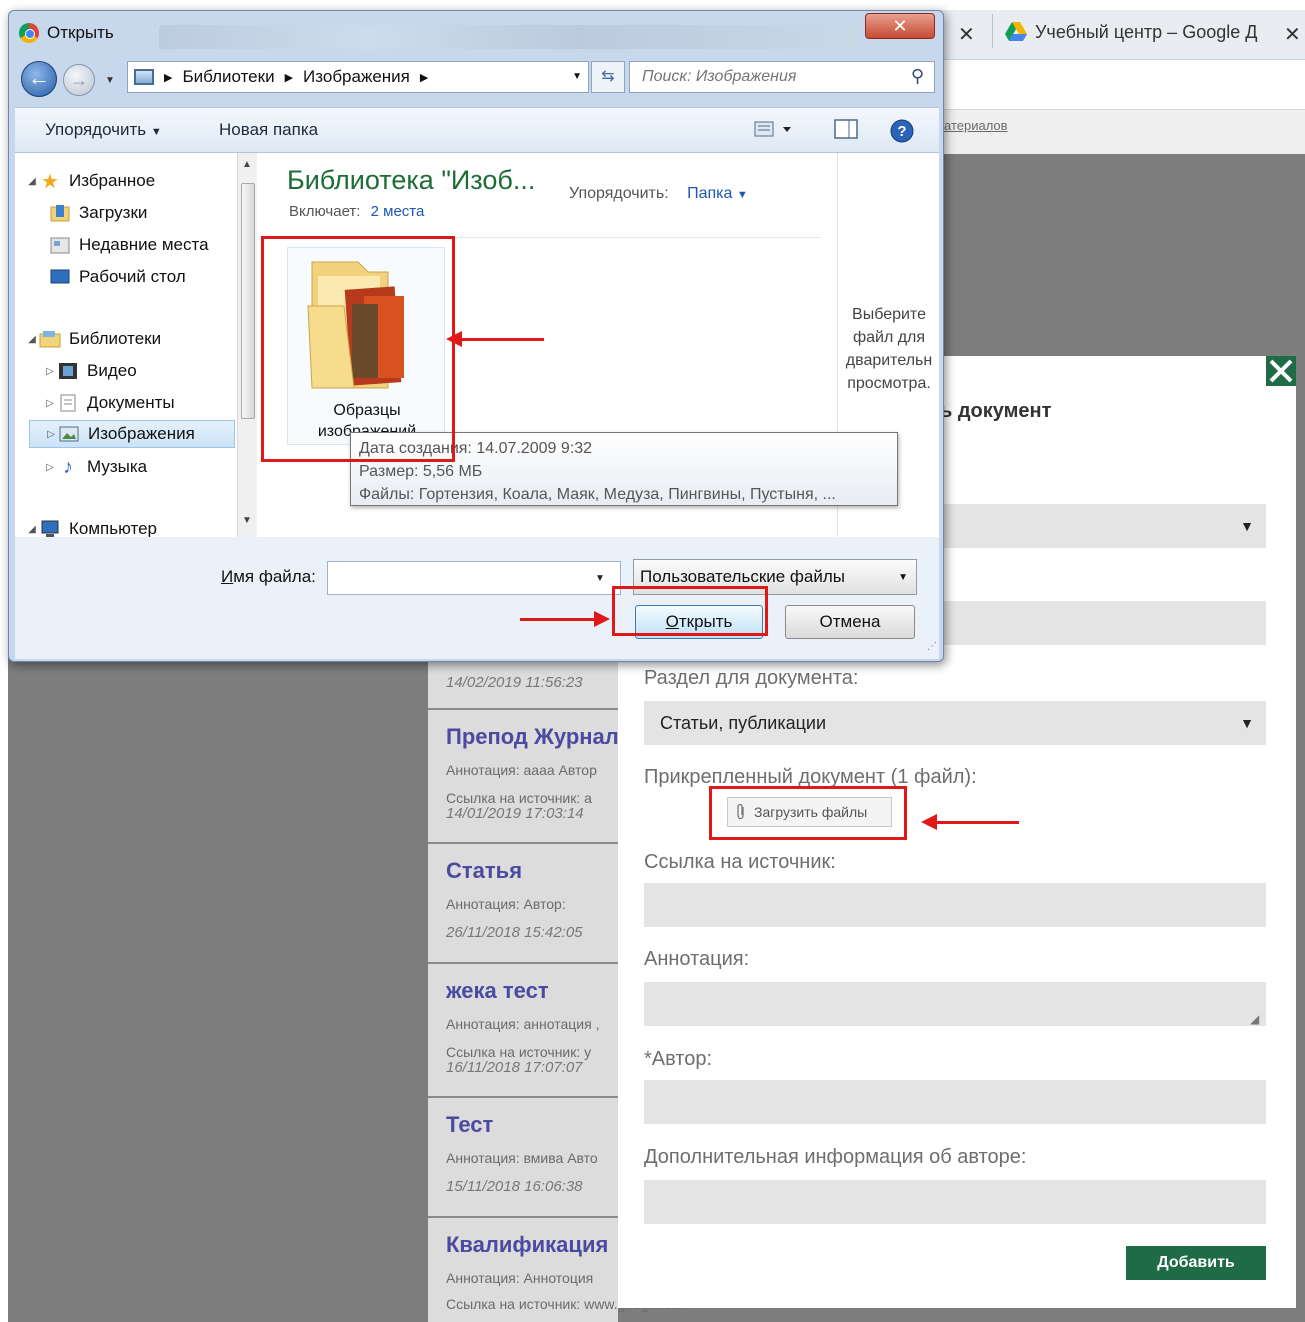 Image resolution: width=1305 pixels, height=1322 pixels. I want to click on modal-close-icon, so click(1281, 371).